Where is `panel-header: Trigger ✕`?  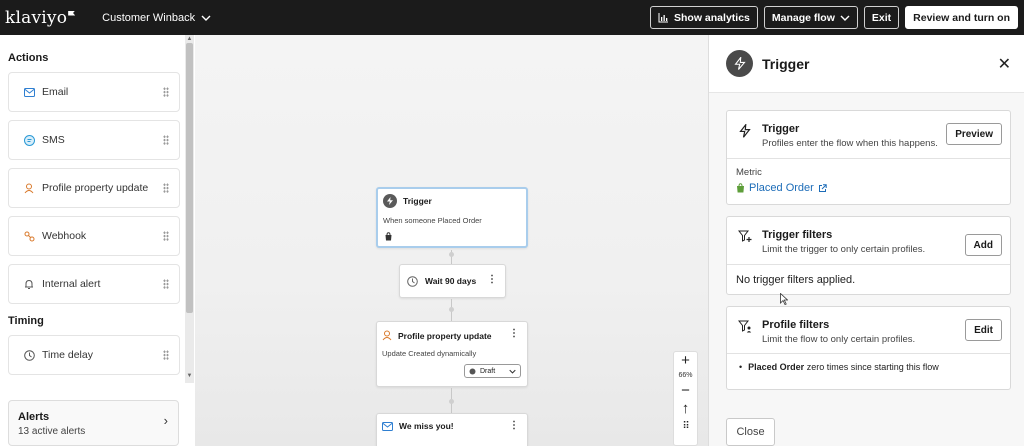
panel-header: Trigger ✕ is located at coordinates (866, 64).